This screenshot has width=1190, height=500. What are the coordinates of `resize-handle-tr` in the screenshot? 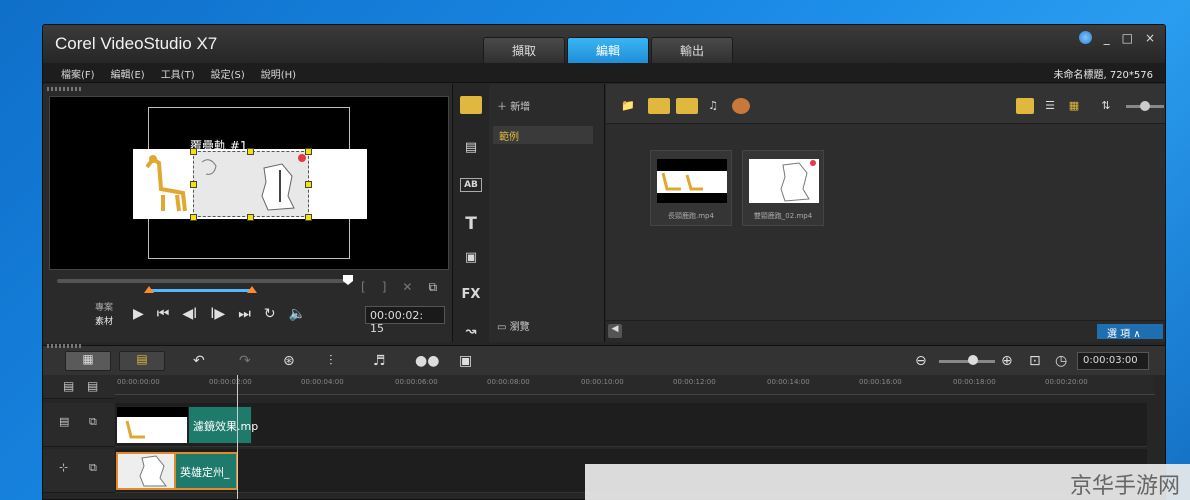 It's located at (308, 151).